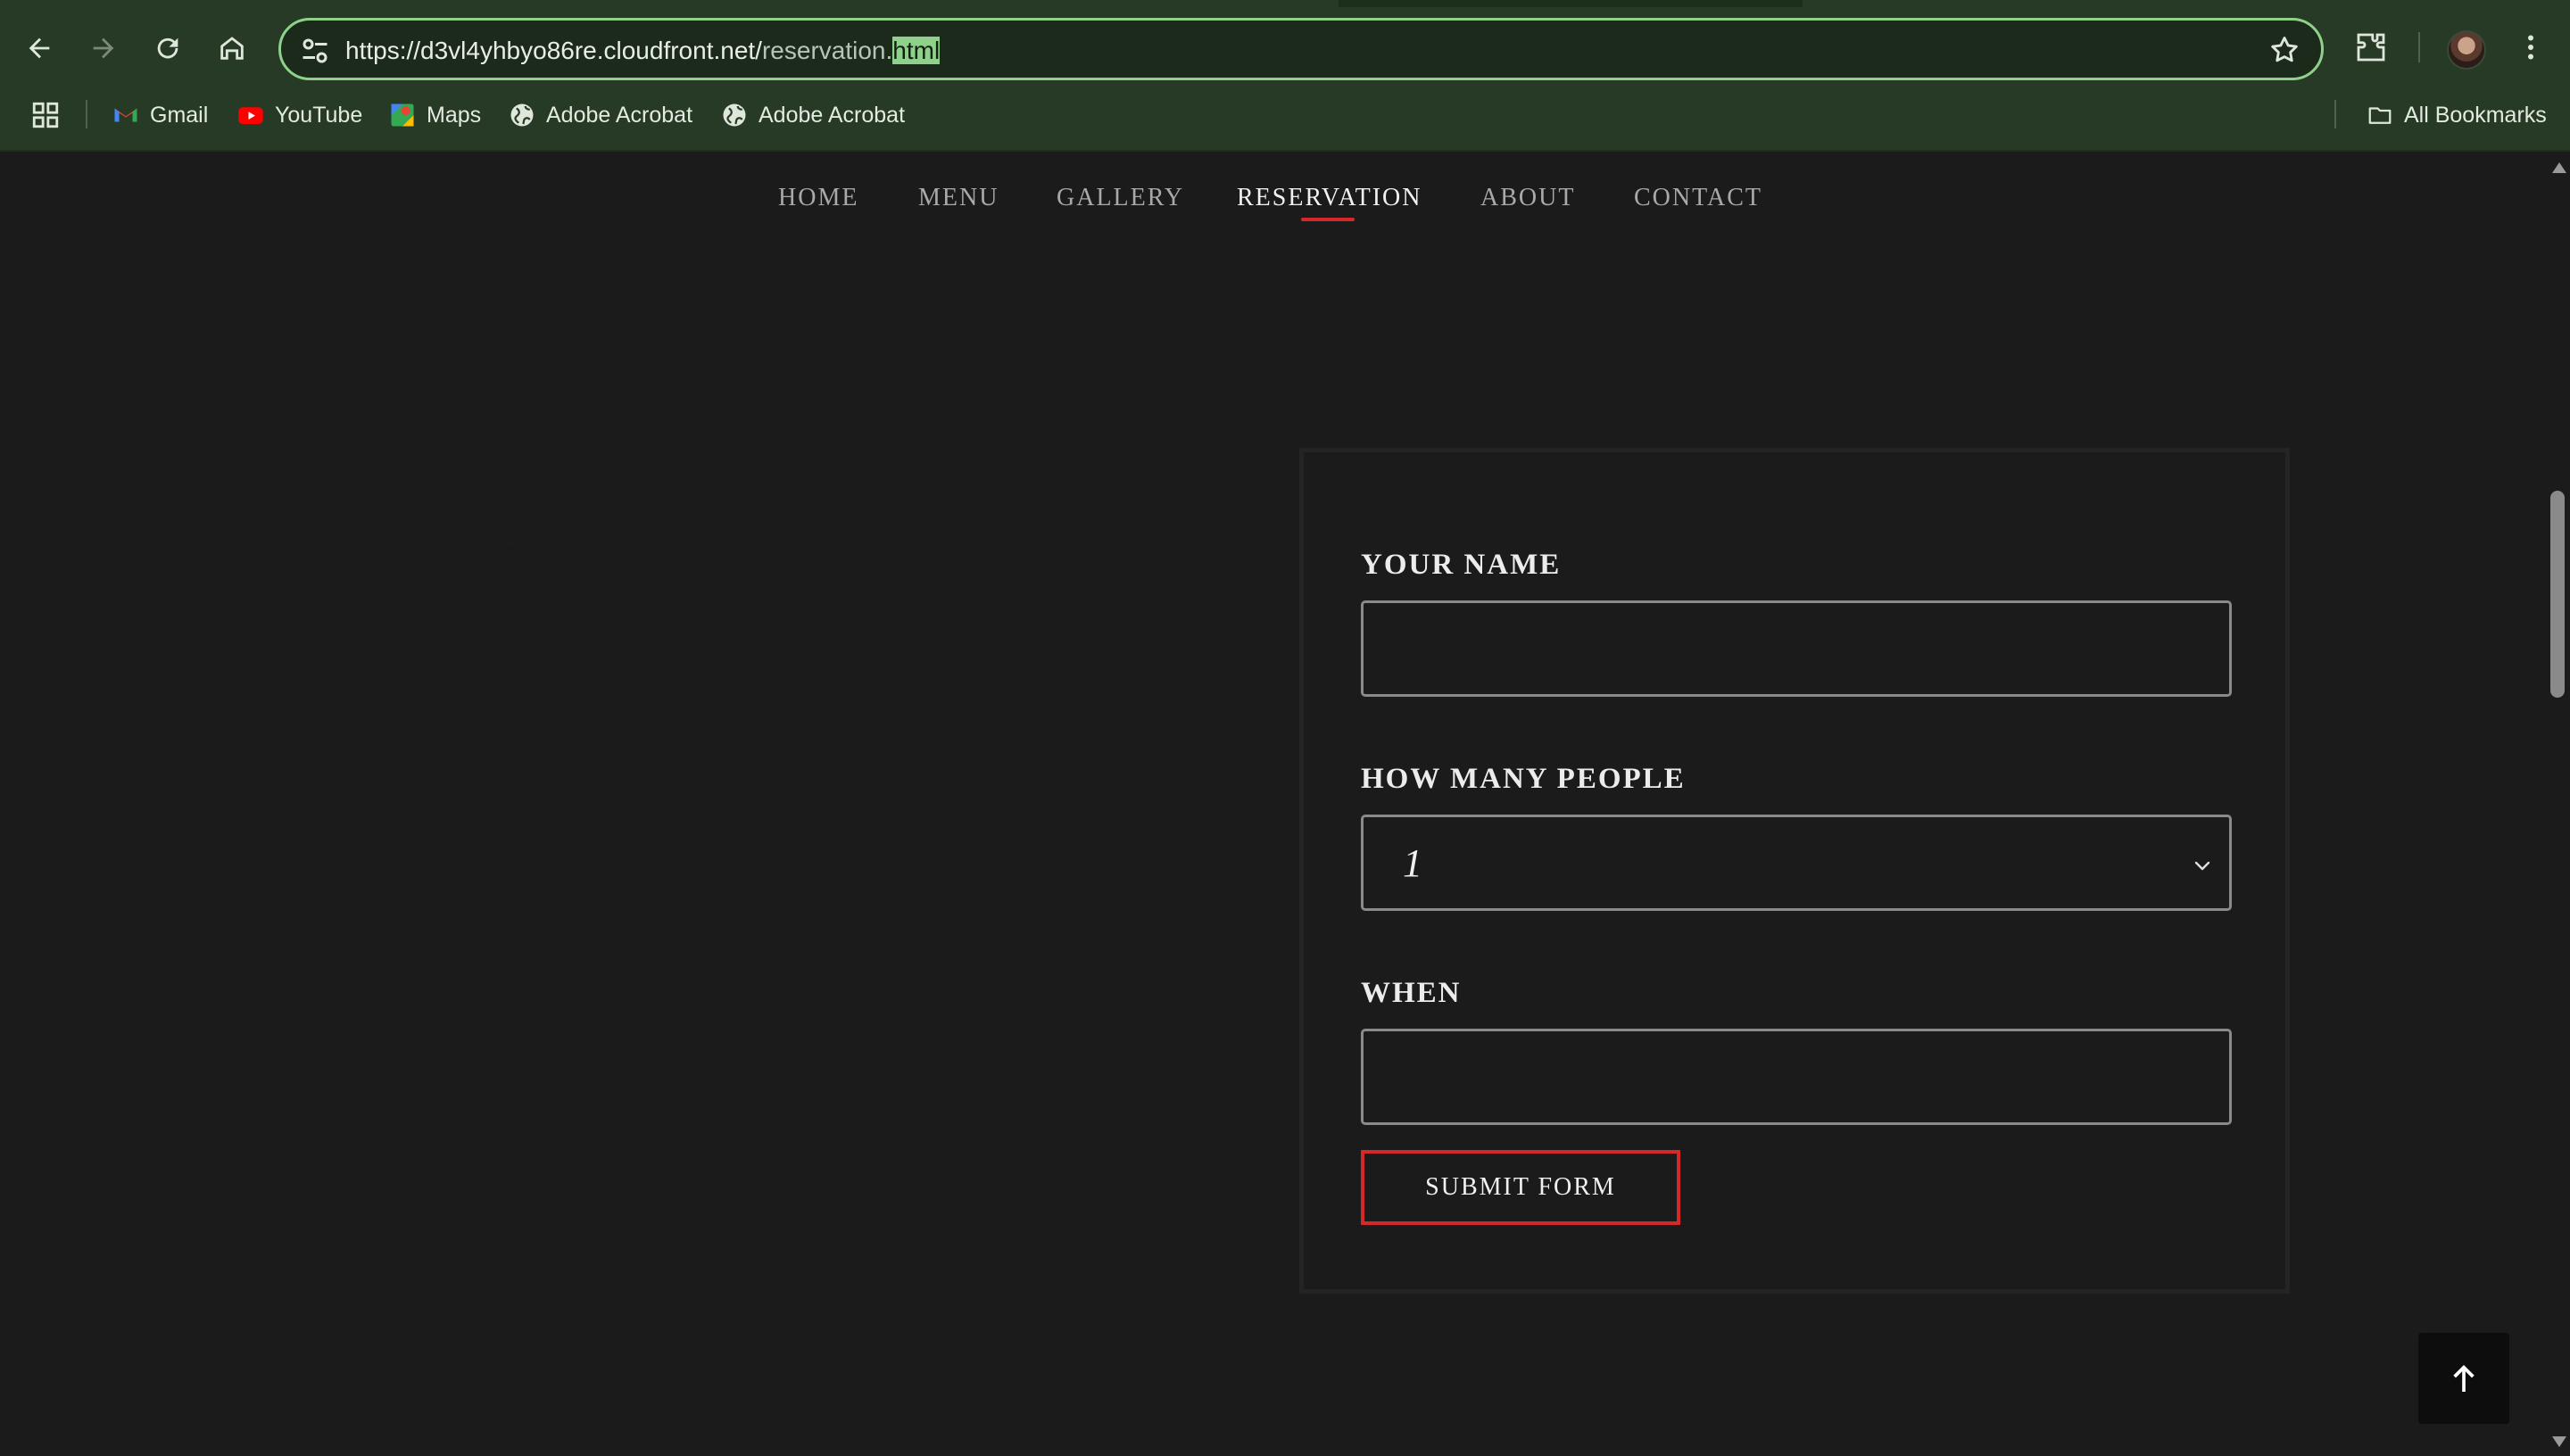 The width and height of the screenshot is (2570, 1456). I want to click on bookmark-adobe-acrobat-1: Adobe Acrobat, so click(601, 115).